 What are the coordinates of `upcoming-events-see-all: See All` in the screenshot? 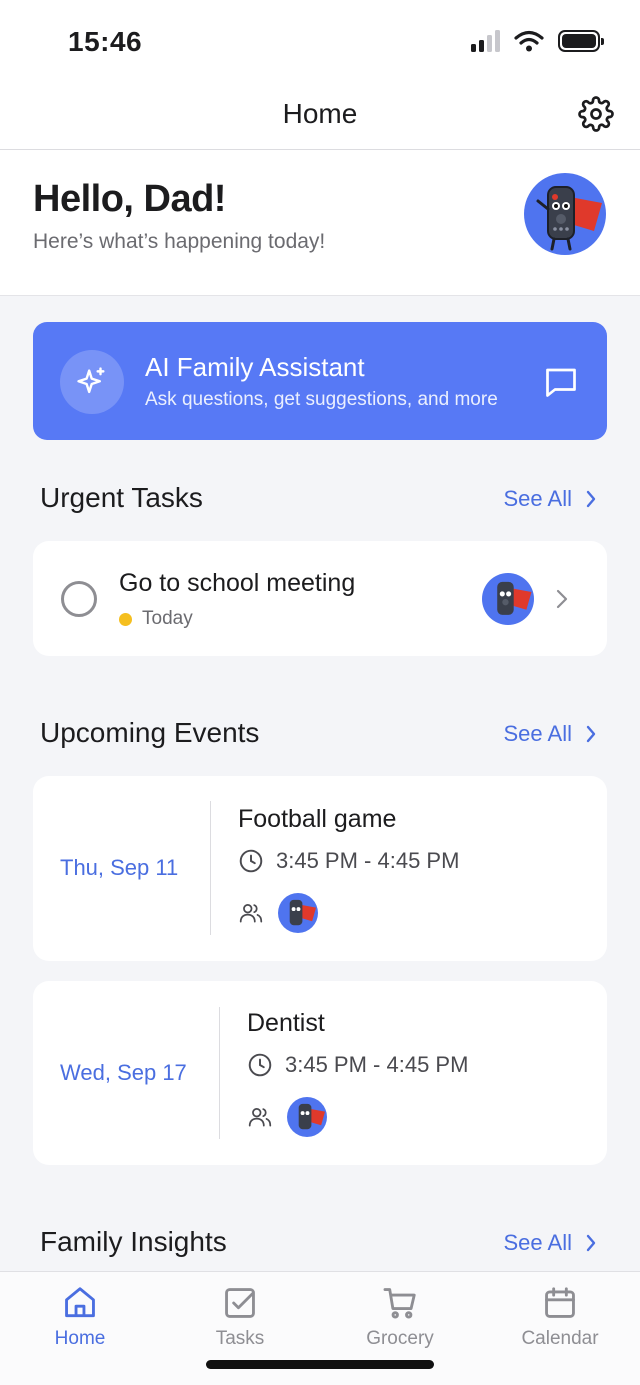 It's located at (550, 734).